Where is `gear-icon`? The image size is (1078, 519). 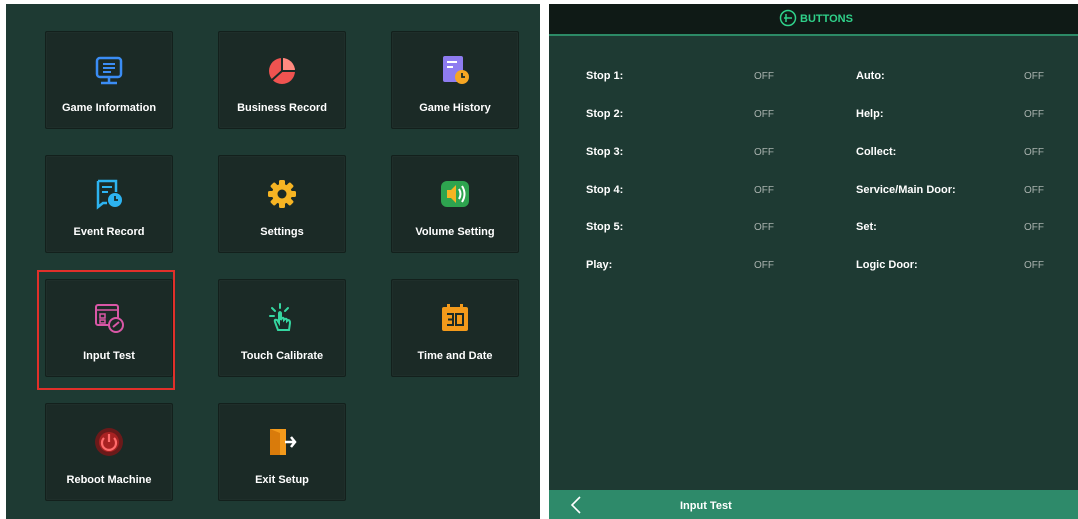
gear-icon is located at coordinates (282, 194).